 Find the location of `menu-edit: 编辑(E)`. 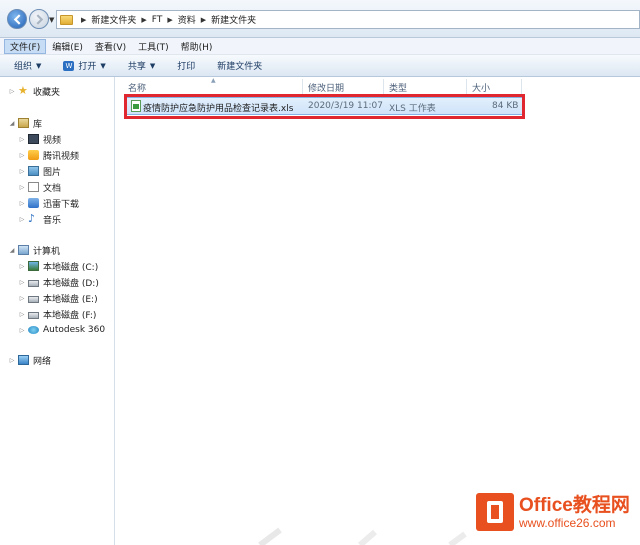

menu-edit: 编辑(E) is located at coordinates (67, 46).